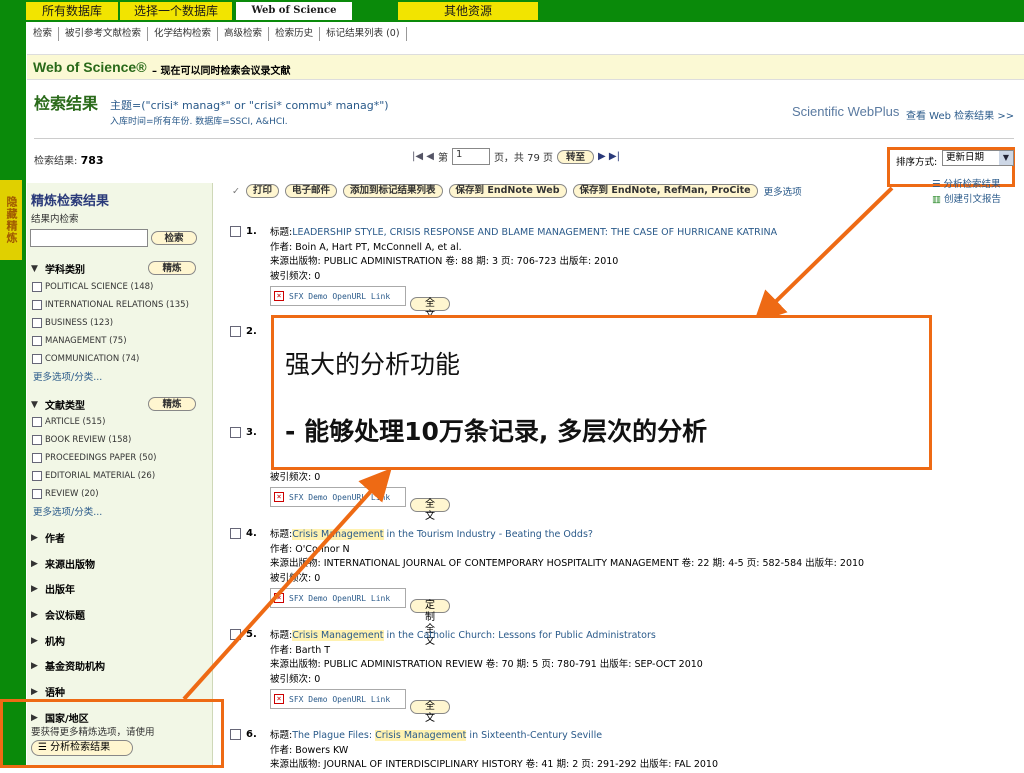 This screenshot has width=1024, height=773. What do you see at coordinates (823, 255) in the screenshot?
I see `arrow-to-sort` at bounding box center [823, 255].